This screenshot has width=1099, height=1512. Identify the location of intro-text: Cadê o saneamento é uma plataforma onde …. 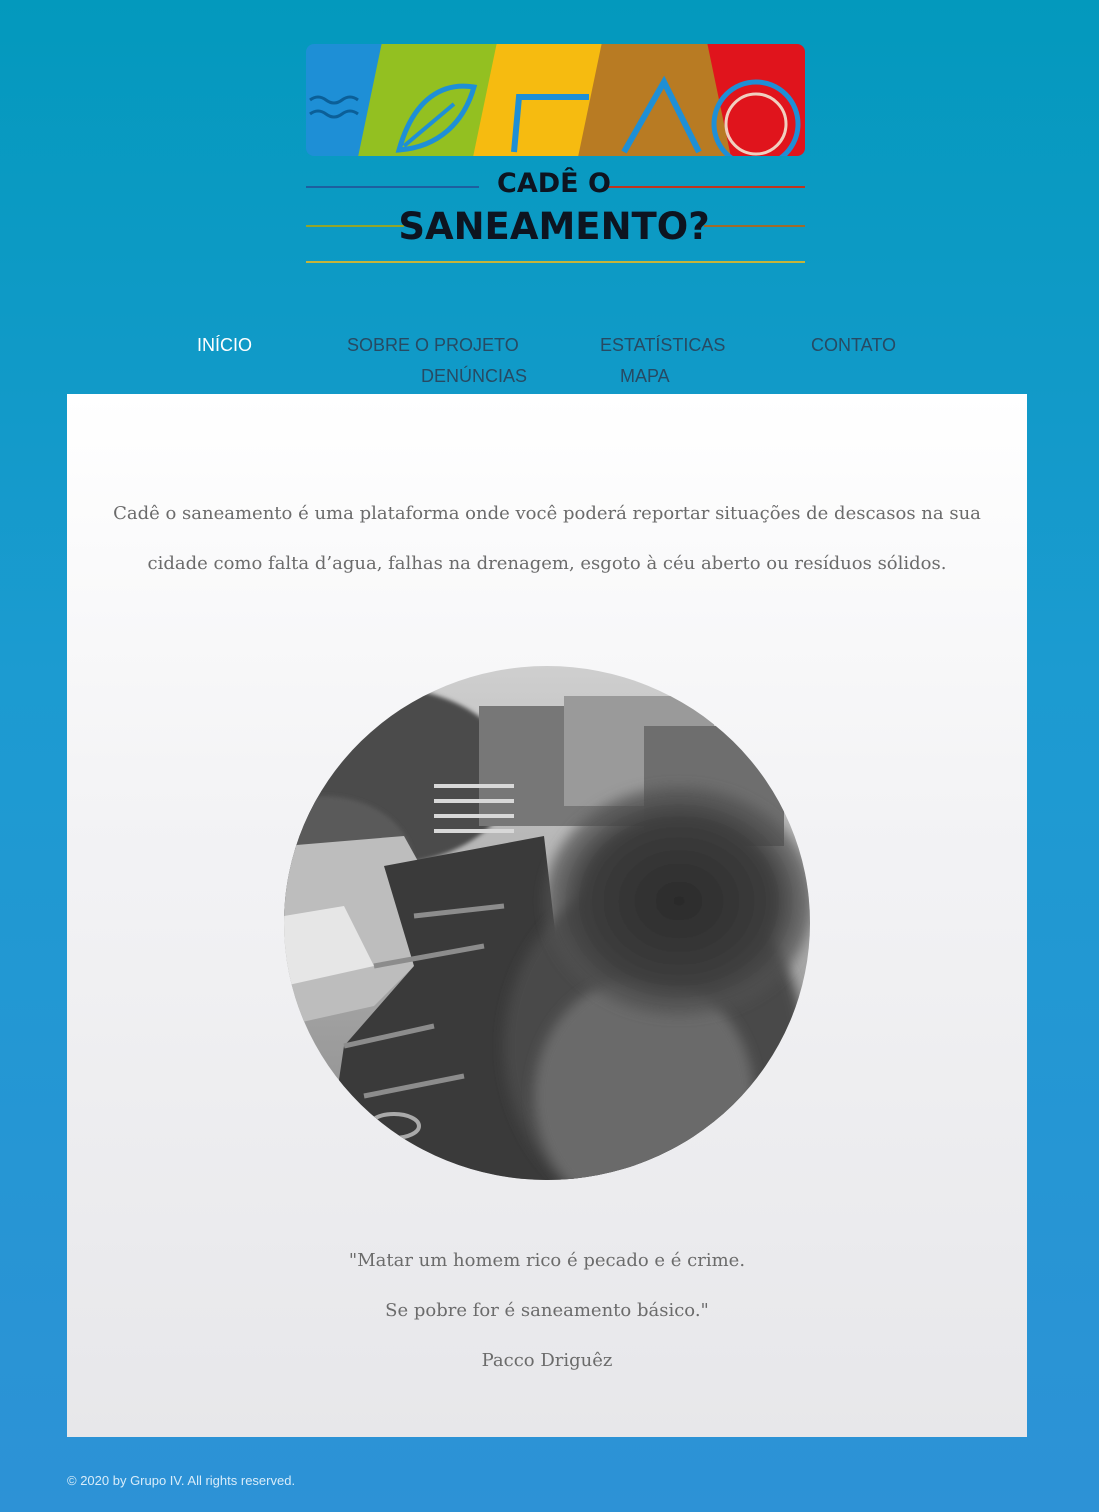
(547, 538).